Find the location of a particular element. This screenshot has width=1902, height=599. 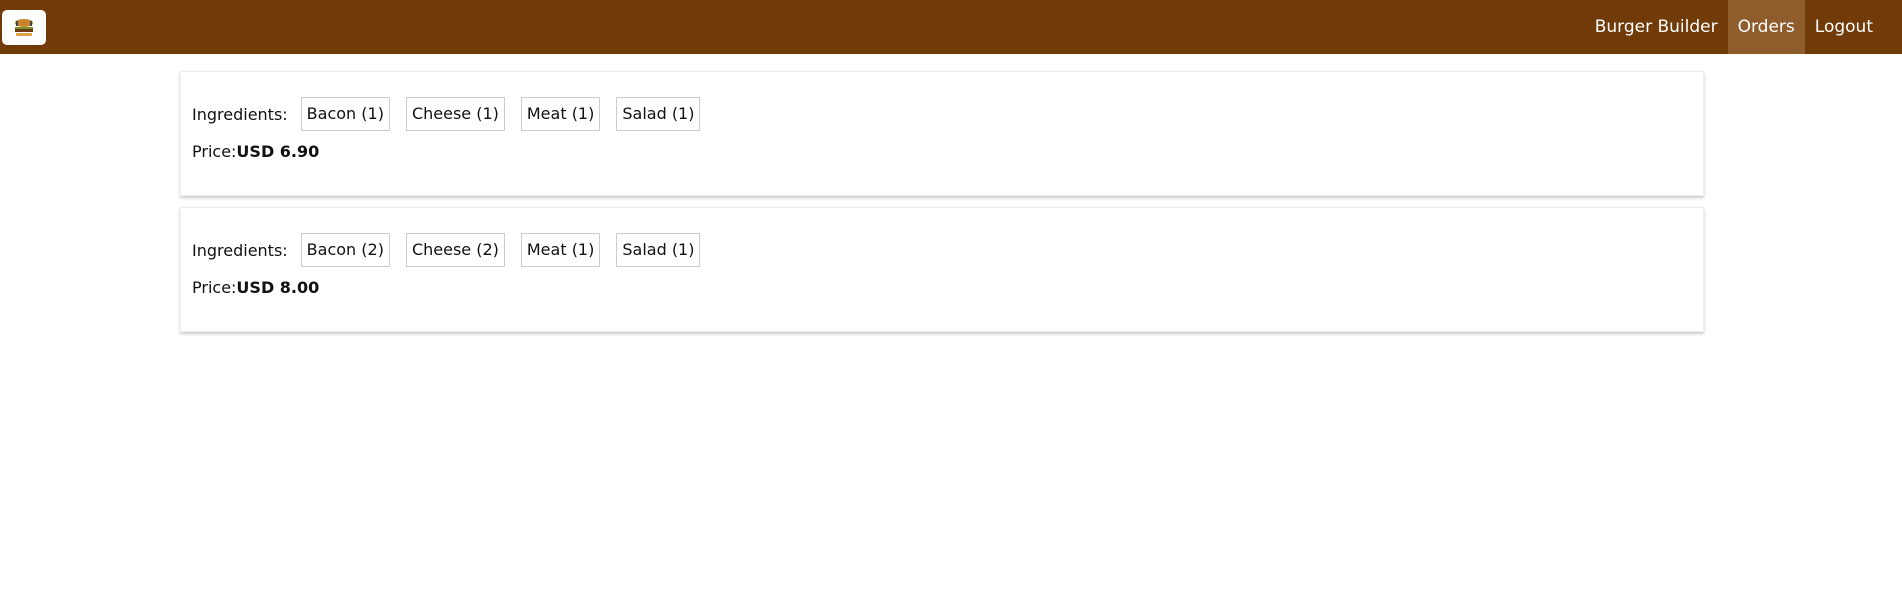

ingredient-chip-cheese: Cheese (1) is located at coordinates (455, 114).